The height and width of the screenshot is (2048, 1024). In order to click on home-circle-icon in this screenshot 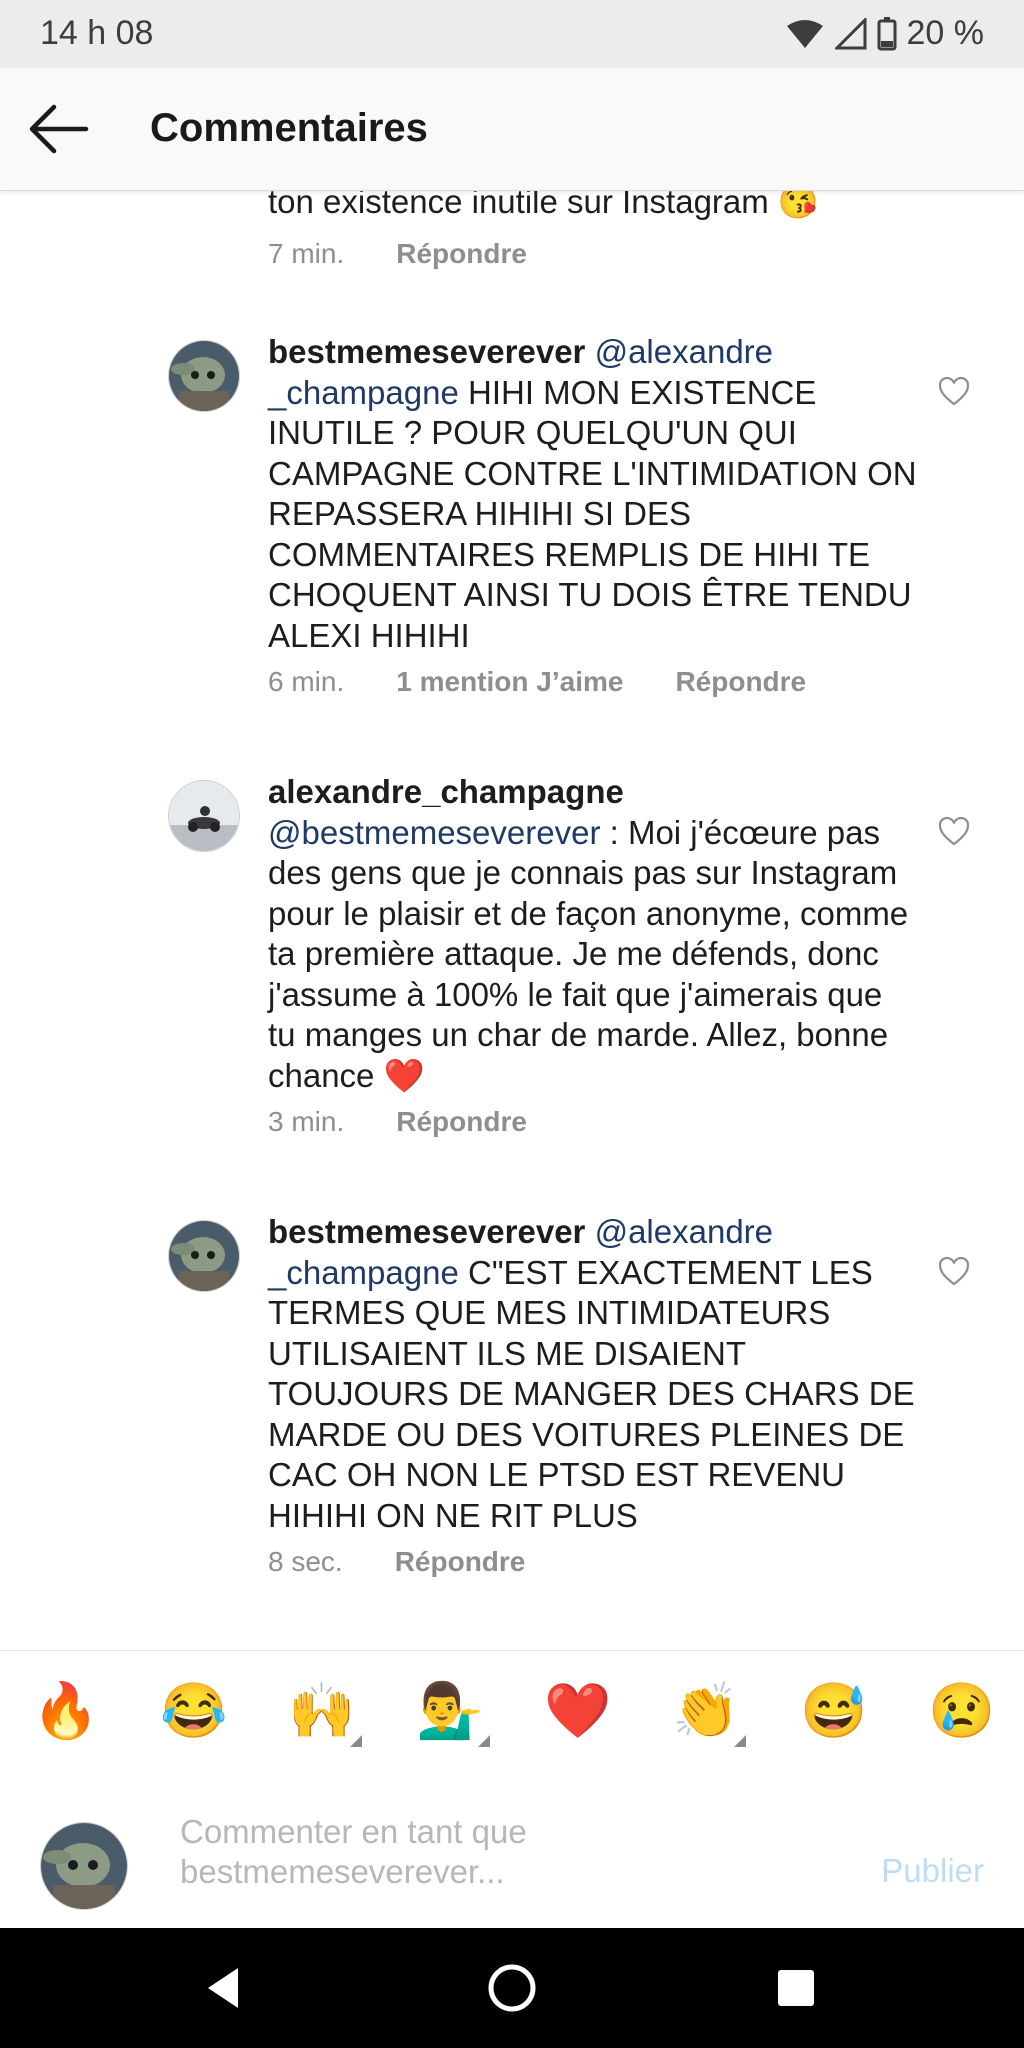, I will do `click(512, 1988)`.